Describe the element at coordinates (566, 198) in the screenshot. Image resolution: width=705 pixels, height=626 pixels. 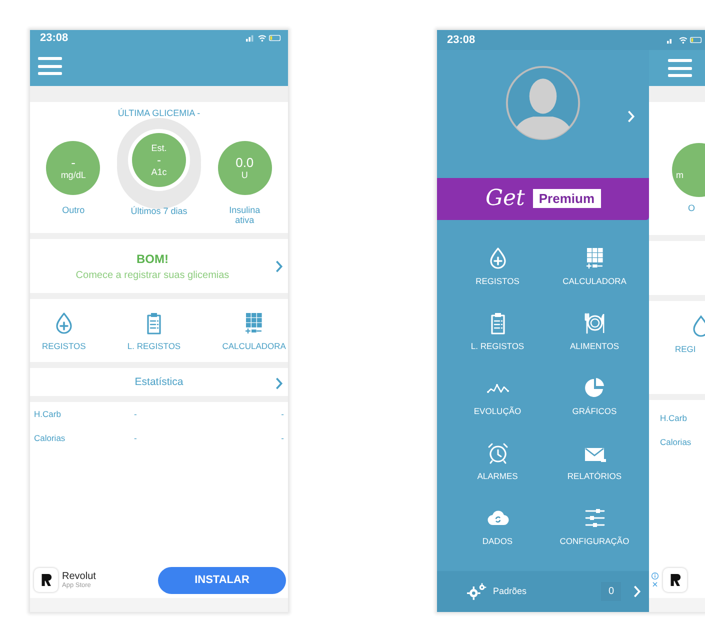
I see `premium-badge: Premium` at that location.